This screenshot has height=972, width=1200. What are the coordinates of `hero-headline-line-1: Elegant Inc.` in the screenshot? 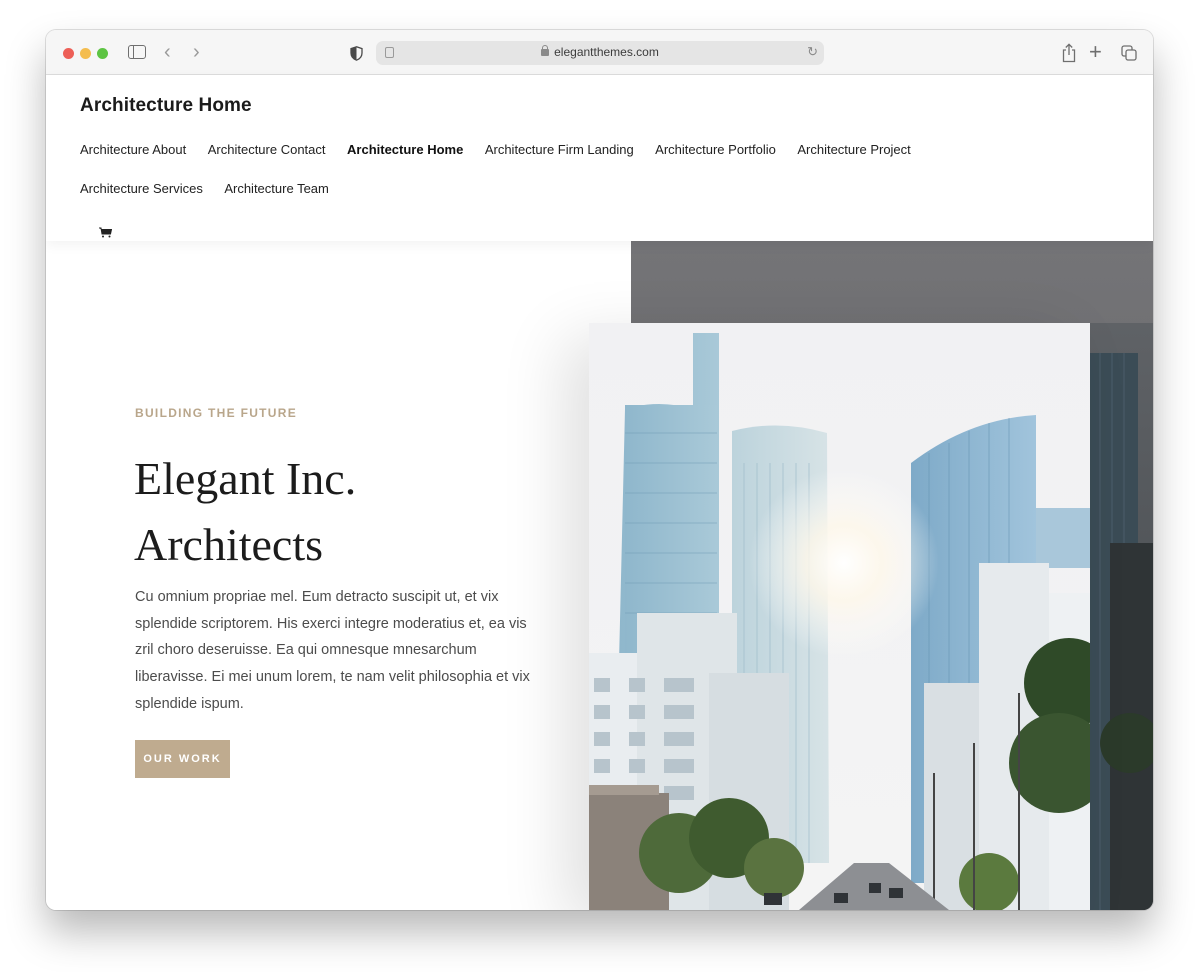 It's located at (245, 478).